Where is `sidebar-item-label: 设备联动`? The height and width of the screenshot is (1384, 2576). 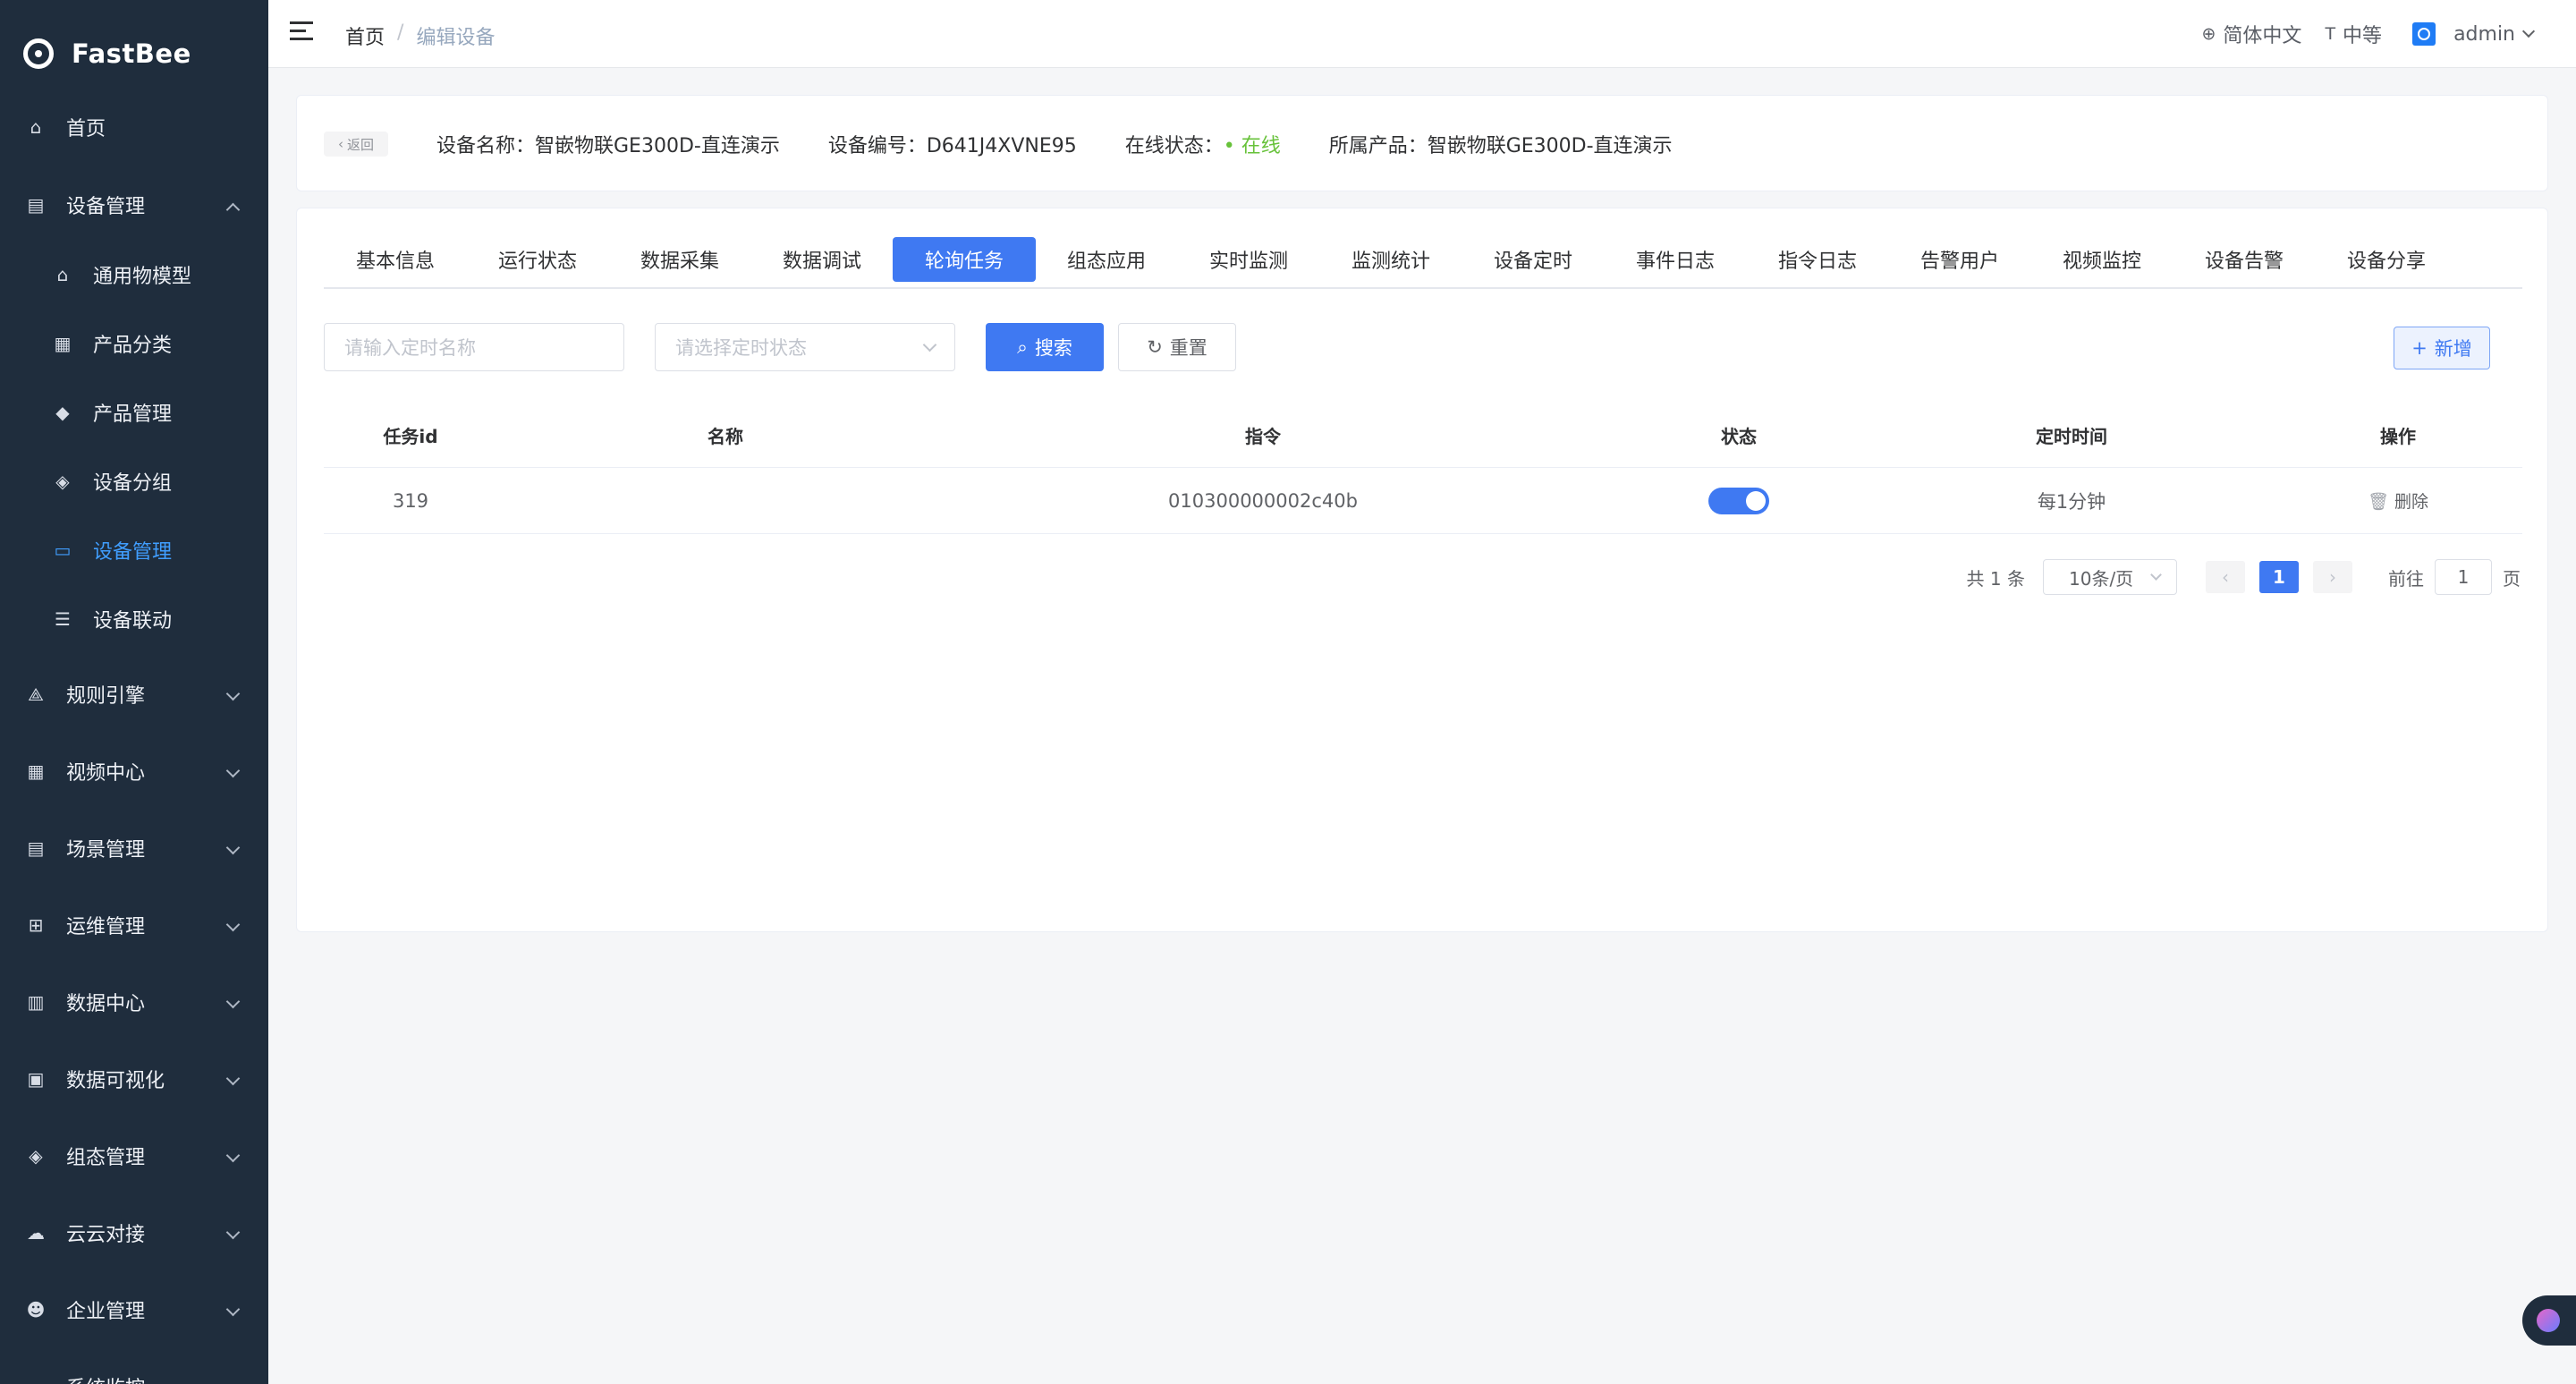 sidebar-item-label: 设备联动 is located at coordinates (133, 621).